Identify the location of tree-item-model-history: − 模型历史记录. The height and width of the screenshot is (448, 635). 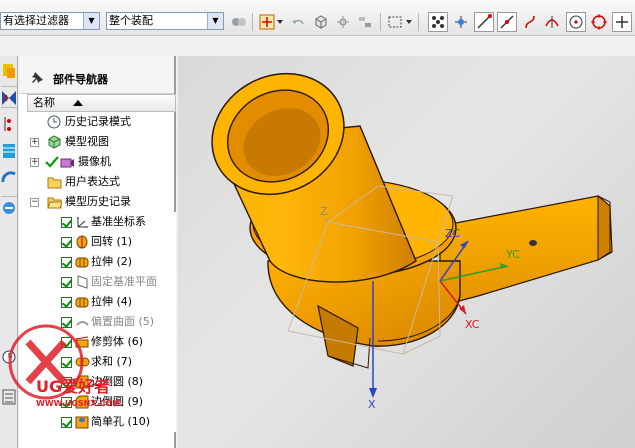
(101, 202).